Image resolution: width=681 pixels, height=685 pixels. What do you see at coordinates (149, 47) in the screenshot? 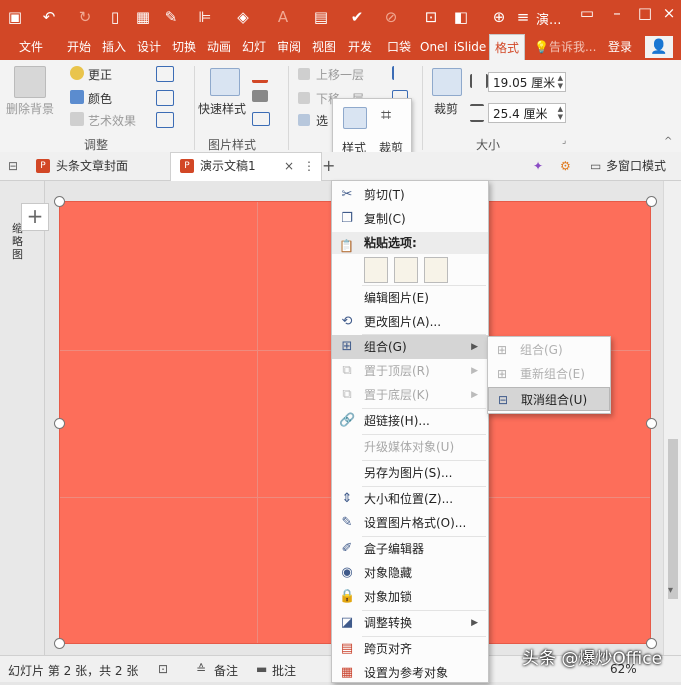
I see `tab-design: 设计` at bounding box center [149, 47].